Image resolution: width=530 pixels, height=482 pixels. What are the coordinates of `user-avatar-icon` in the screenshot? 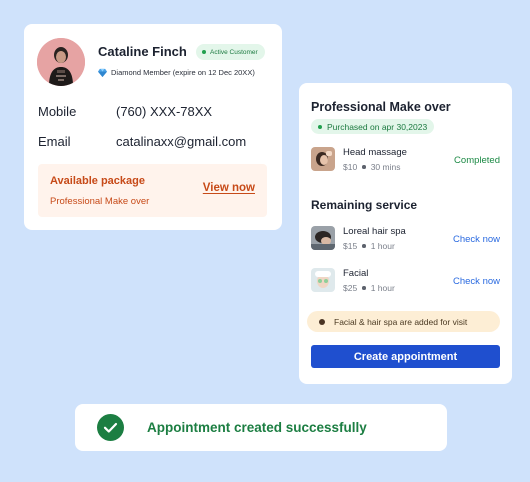 It's located at (61, 62).